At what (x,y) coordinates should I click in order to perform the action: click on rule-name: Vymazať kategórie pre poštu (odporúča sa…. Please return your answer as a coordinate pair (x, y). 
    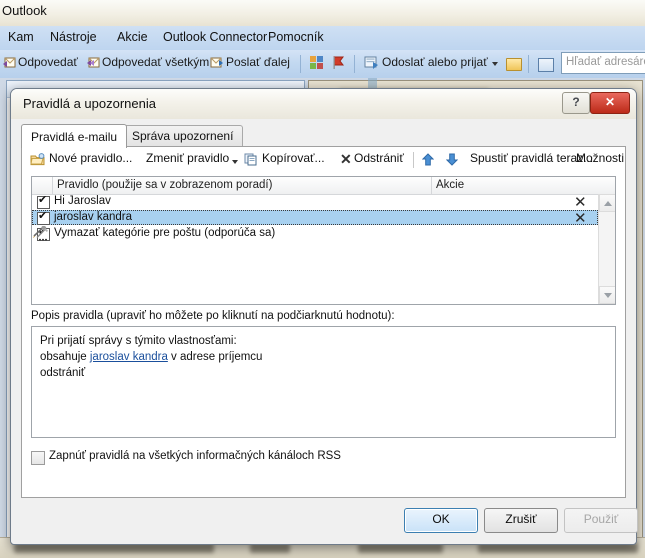
    Looking at the image, I should click on (165, 233).